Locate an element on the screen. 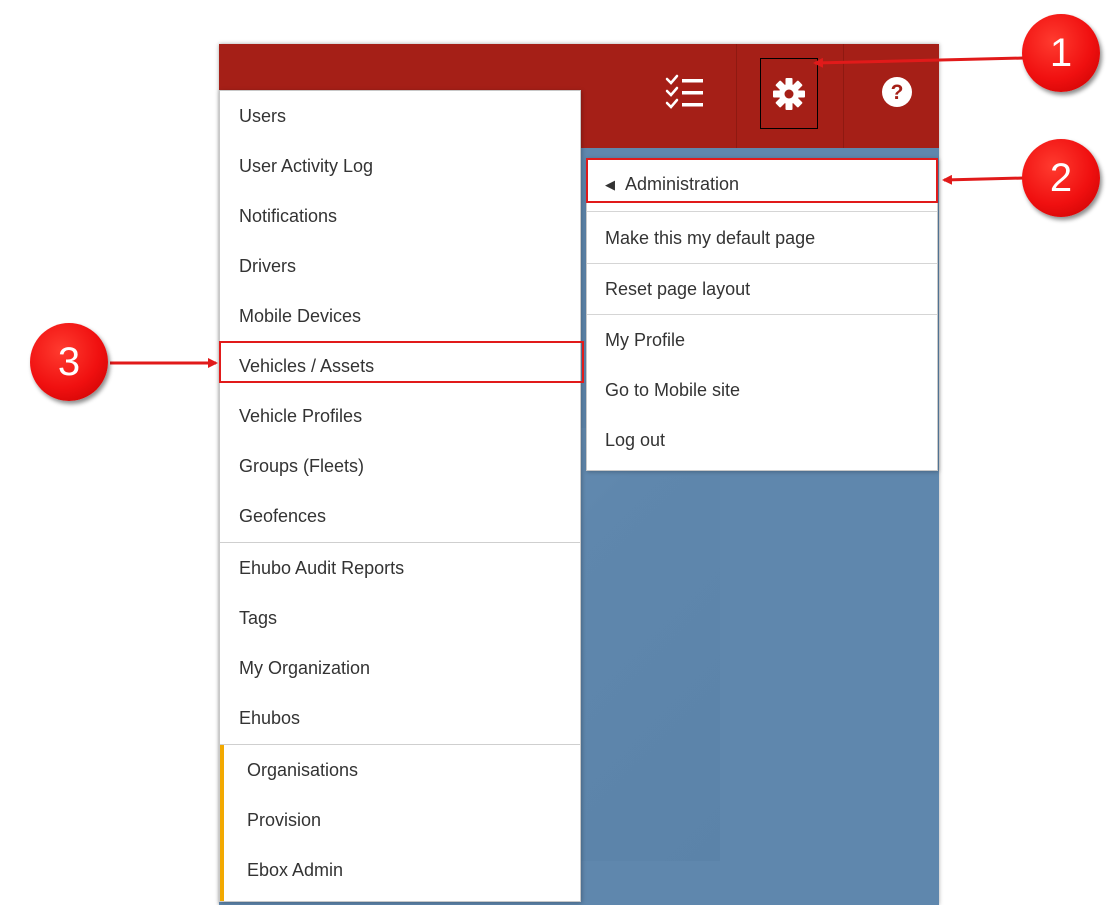 The height and width of the screenshot is (905, 1119). callout-3: 3 is located at coordinates (69, 362).